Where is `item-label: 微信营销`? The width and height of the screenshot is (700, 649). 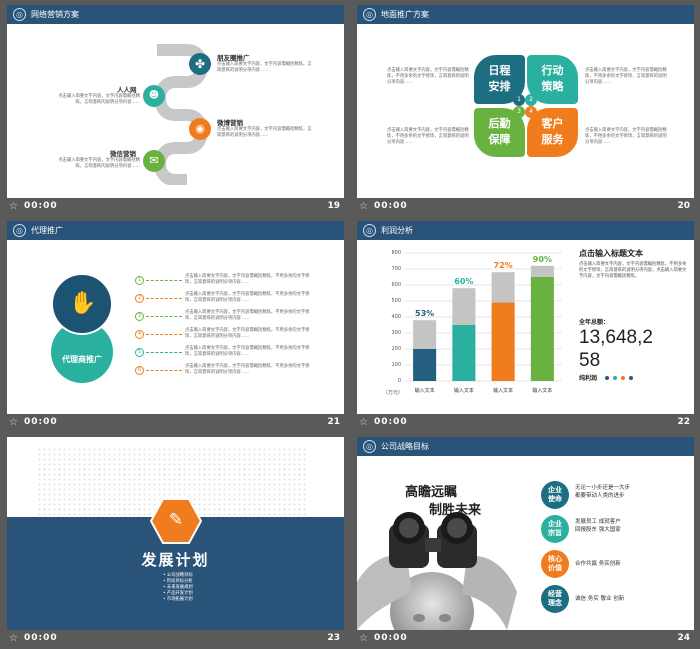
item-label: 微信营销 is located at coordinates (123, 154).